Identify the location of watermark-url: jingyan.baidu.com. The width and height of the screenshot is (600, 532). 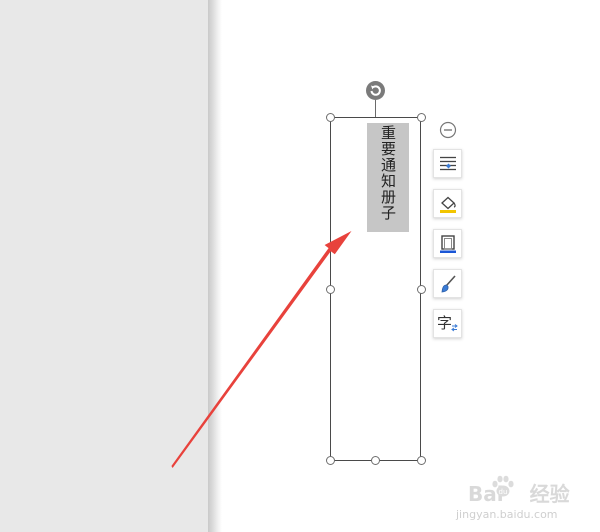
(507, 514).